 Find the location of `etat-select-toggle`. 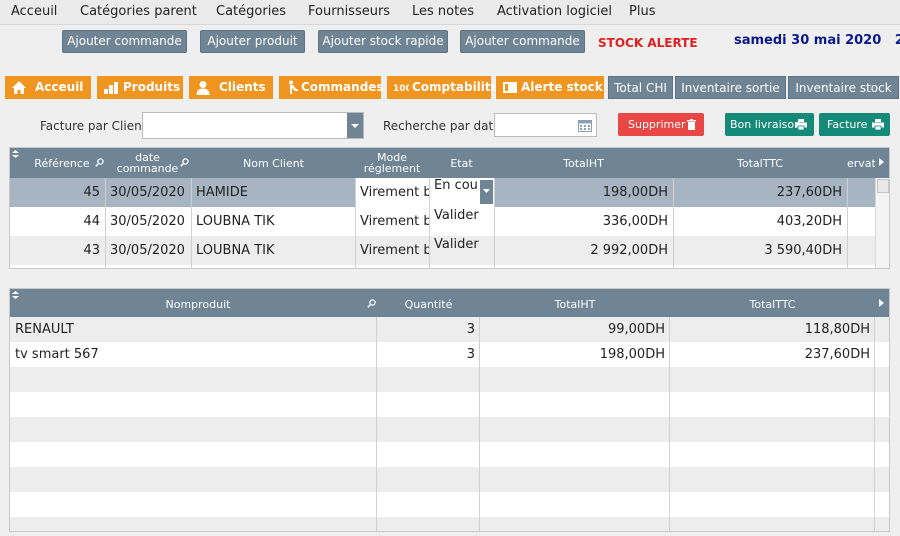

etat-select-toggle is located at coordinates (486, 192).